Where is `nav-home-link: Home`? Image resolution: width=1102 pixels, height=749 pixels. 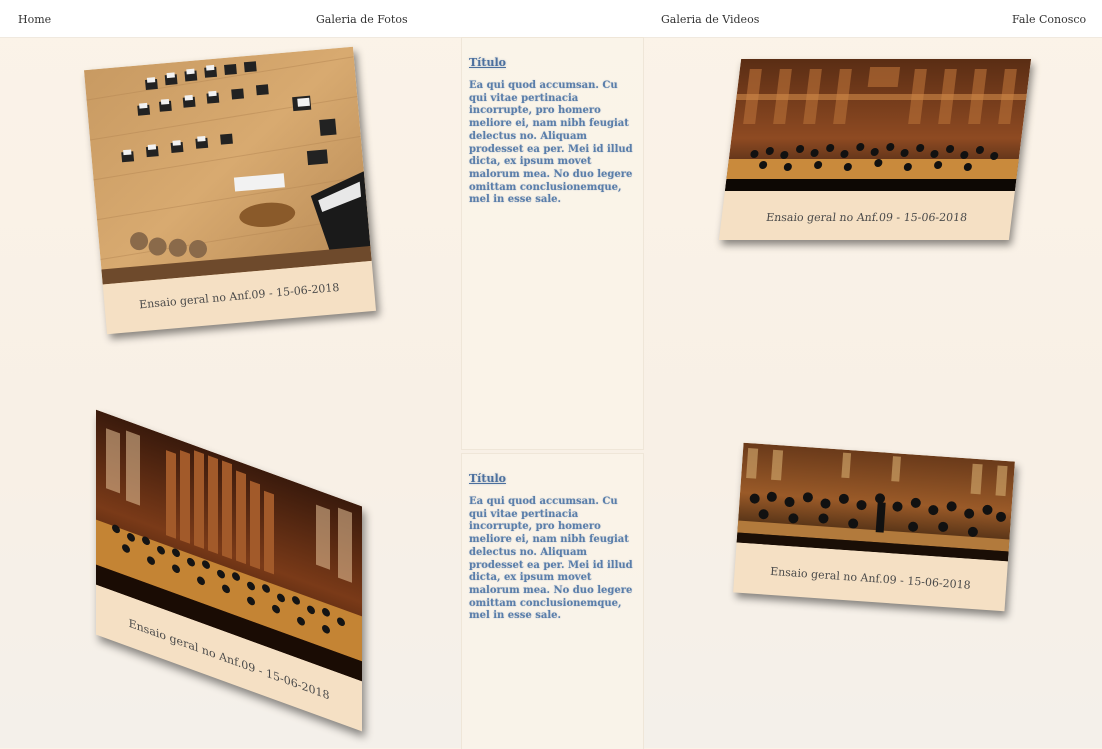 nav-home-link: Home is located at coordinates (34, 19).